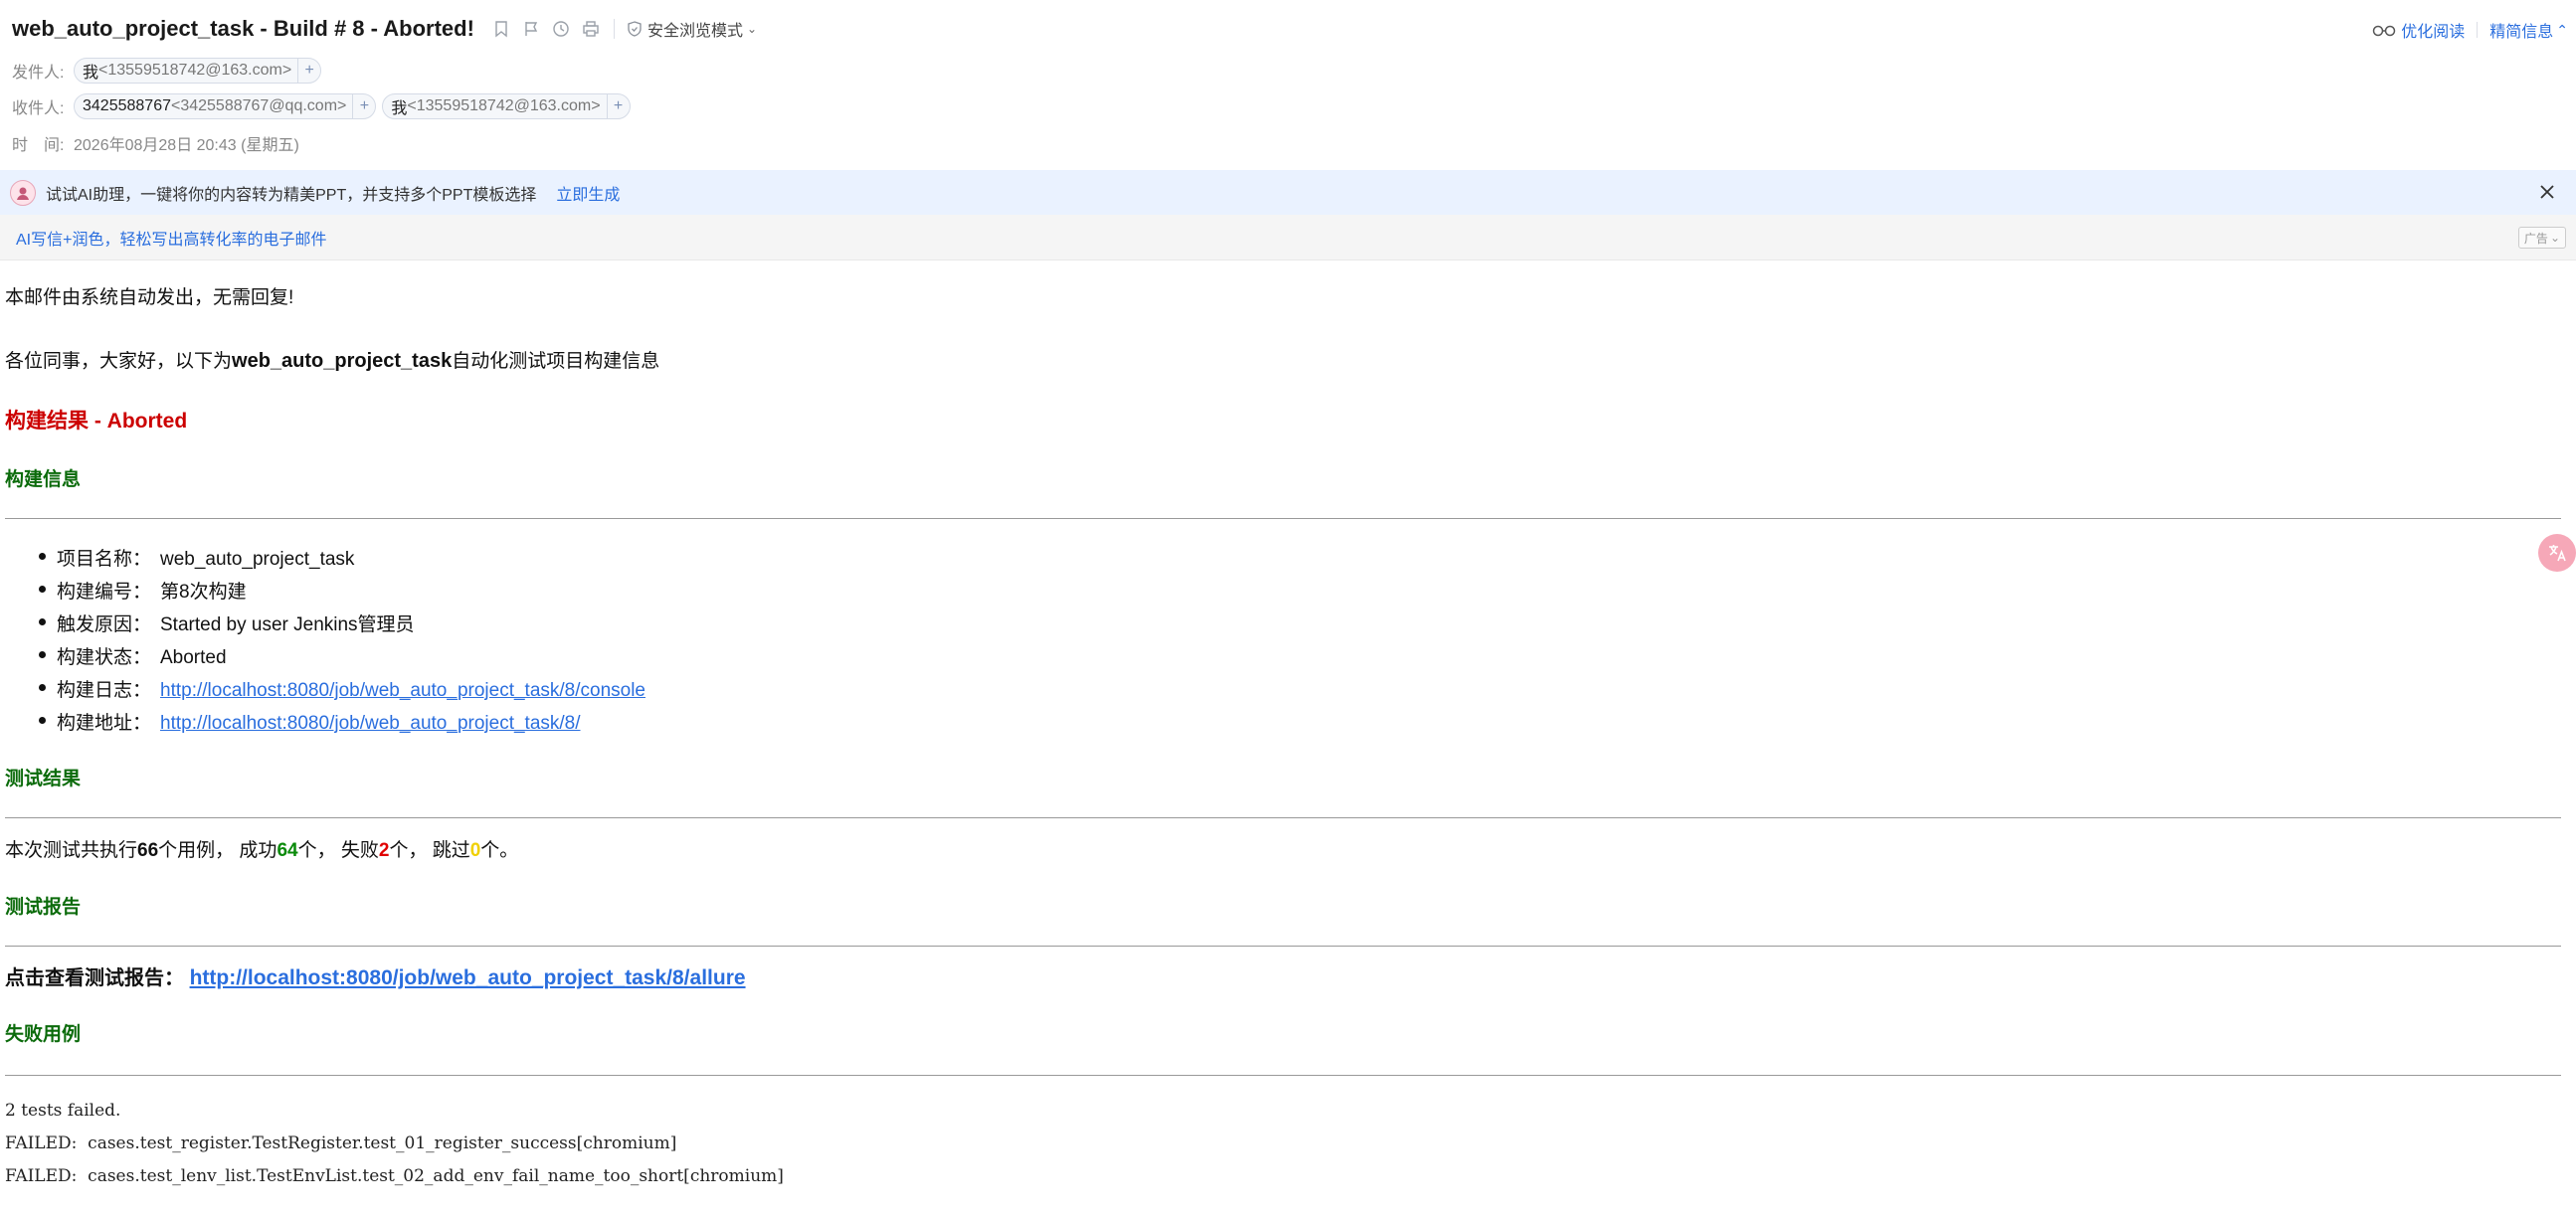 This screenshot has width=2576, height=1219. I want to click on sender-label: 发件人:, so click(38, 73).